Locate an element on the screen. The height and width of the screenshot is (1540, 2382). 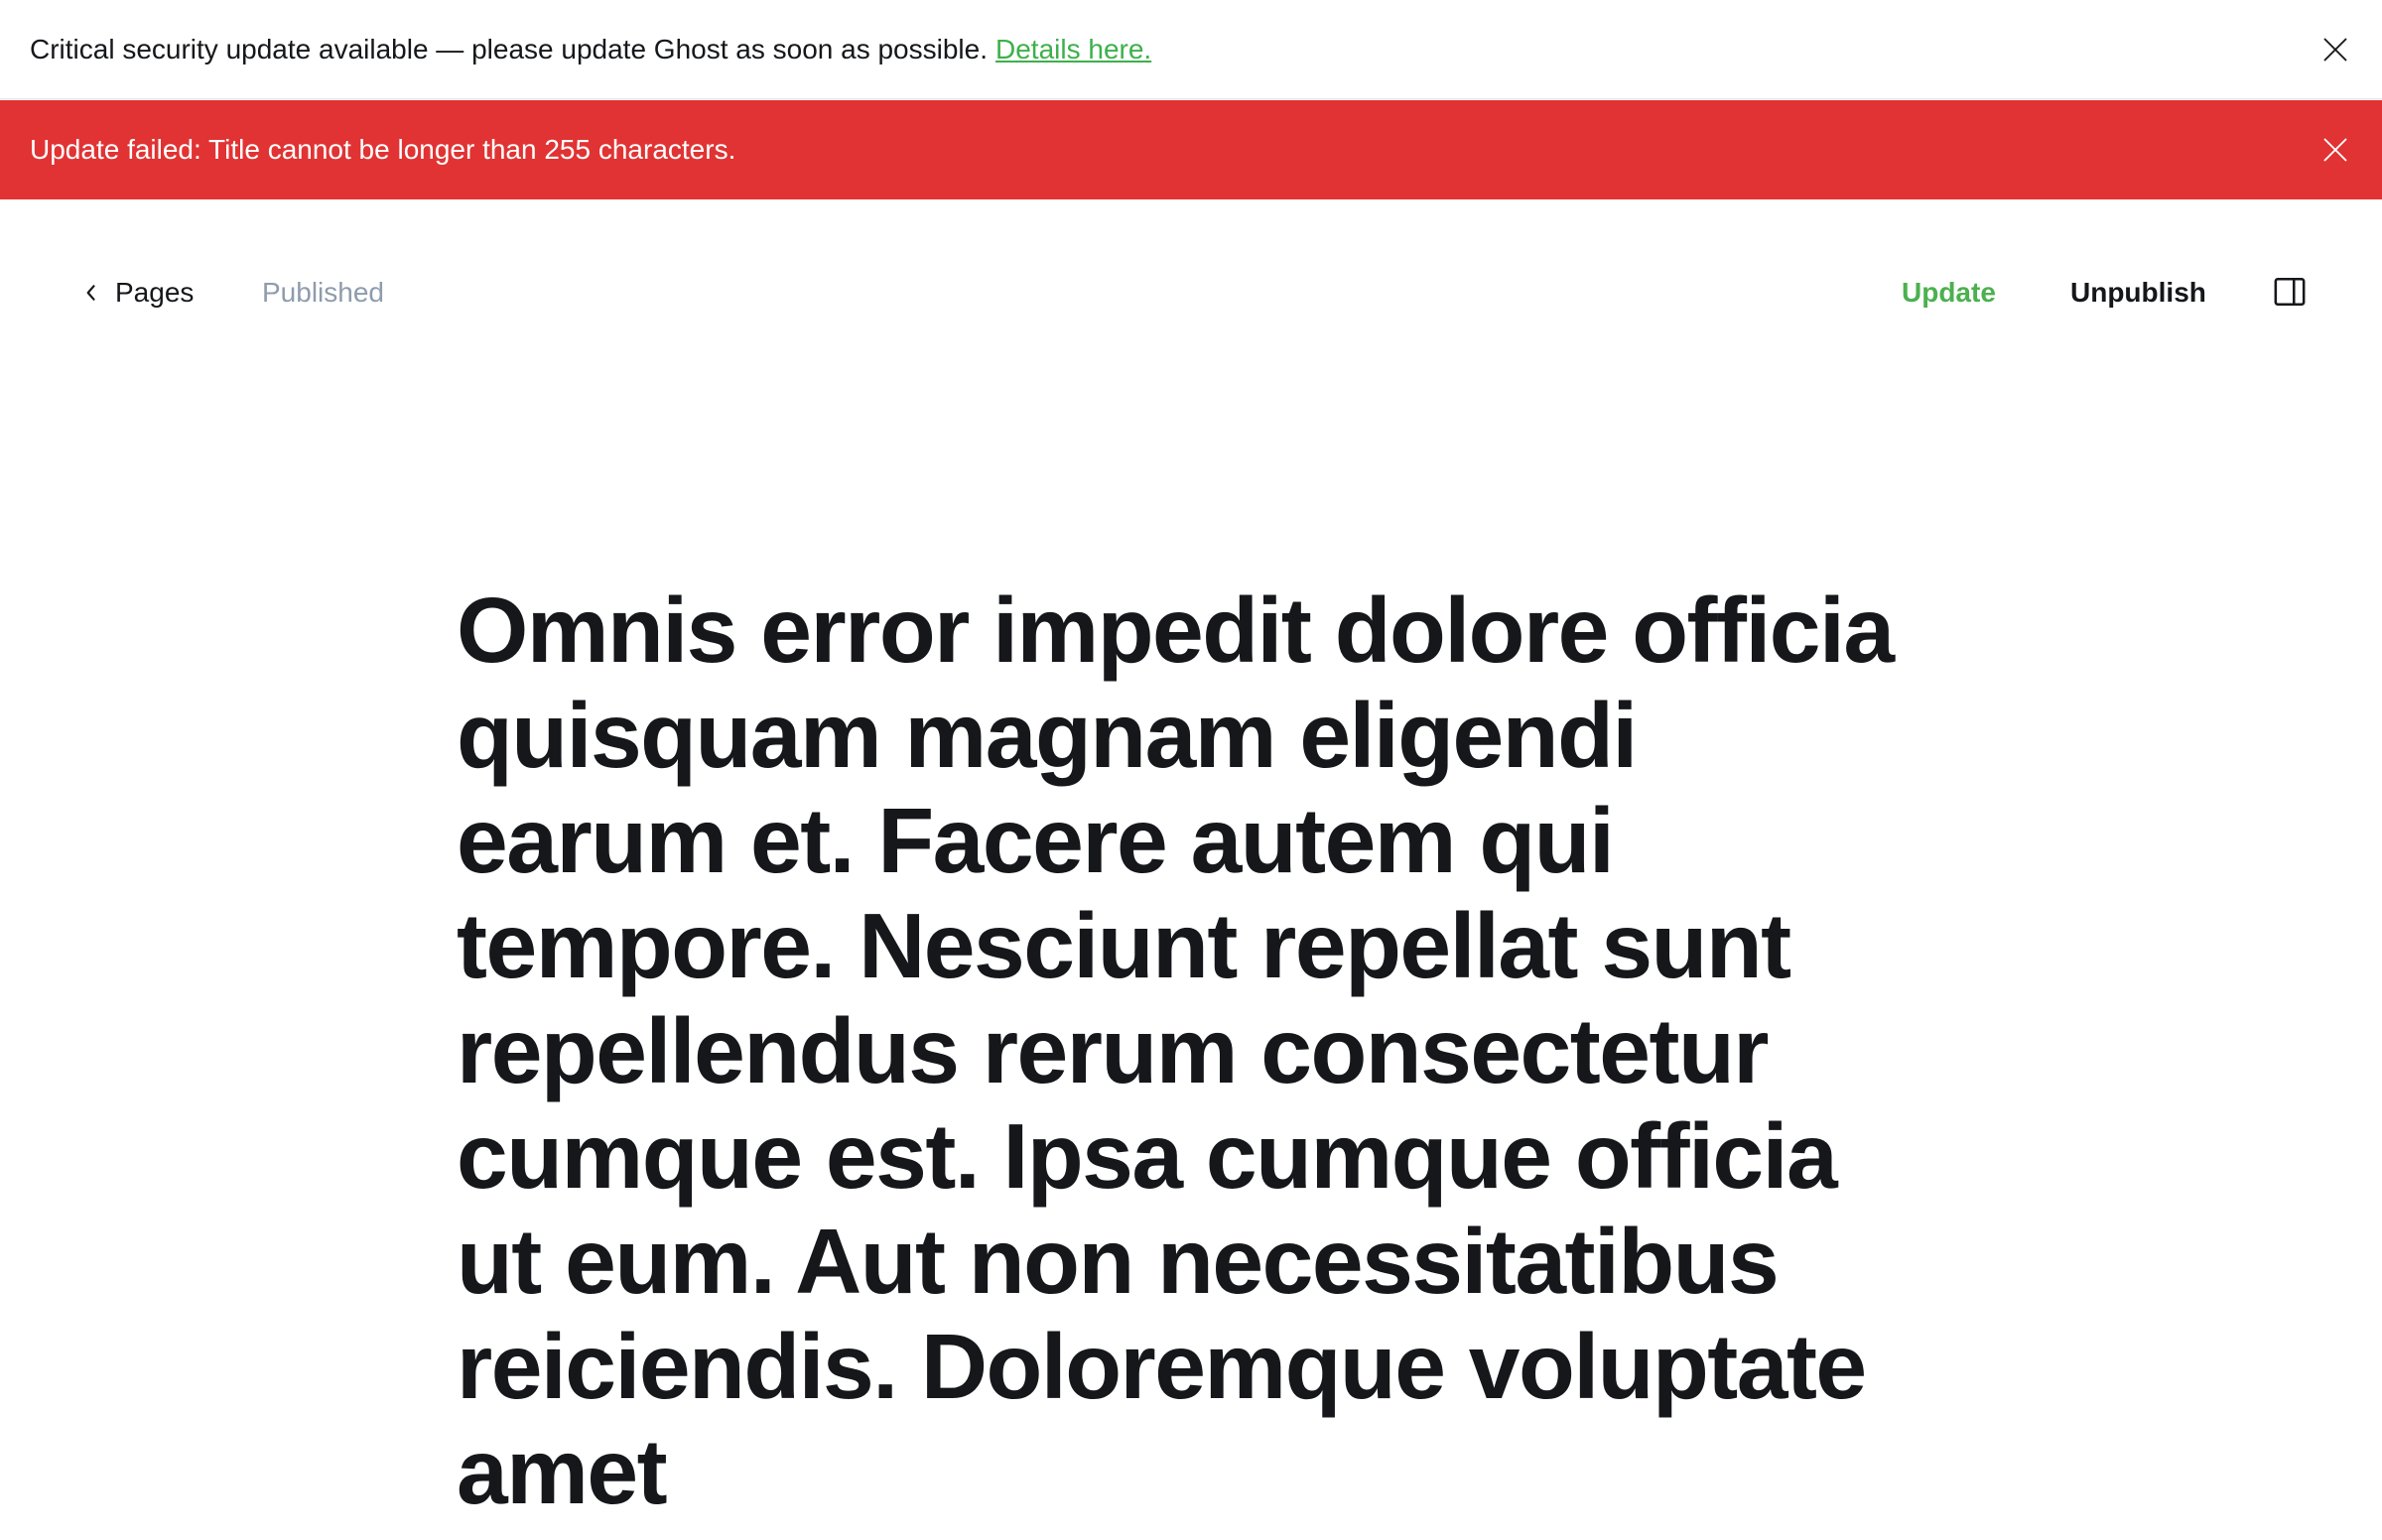
sidebar-panel-icon is located at coordinates (2290, 292).